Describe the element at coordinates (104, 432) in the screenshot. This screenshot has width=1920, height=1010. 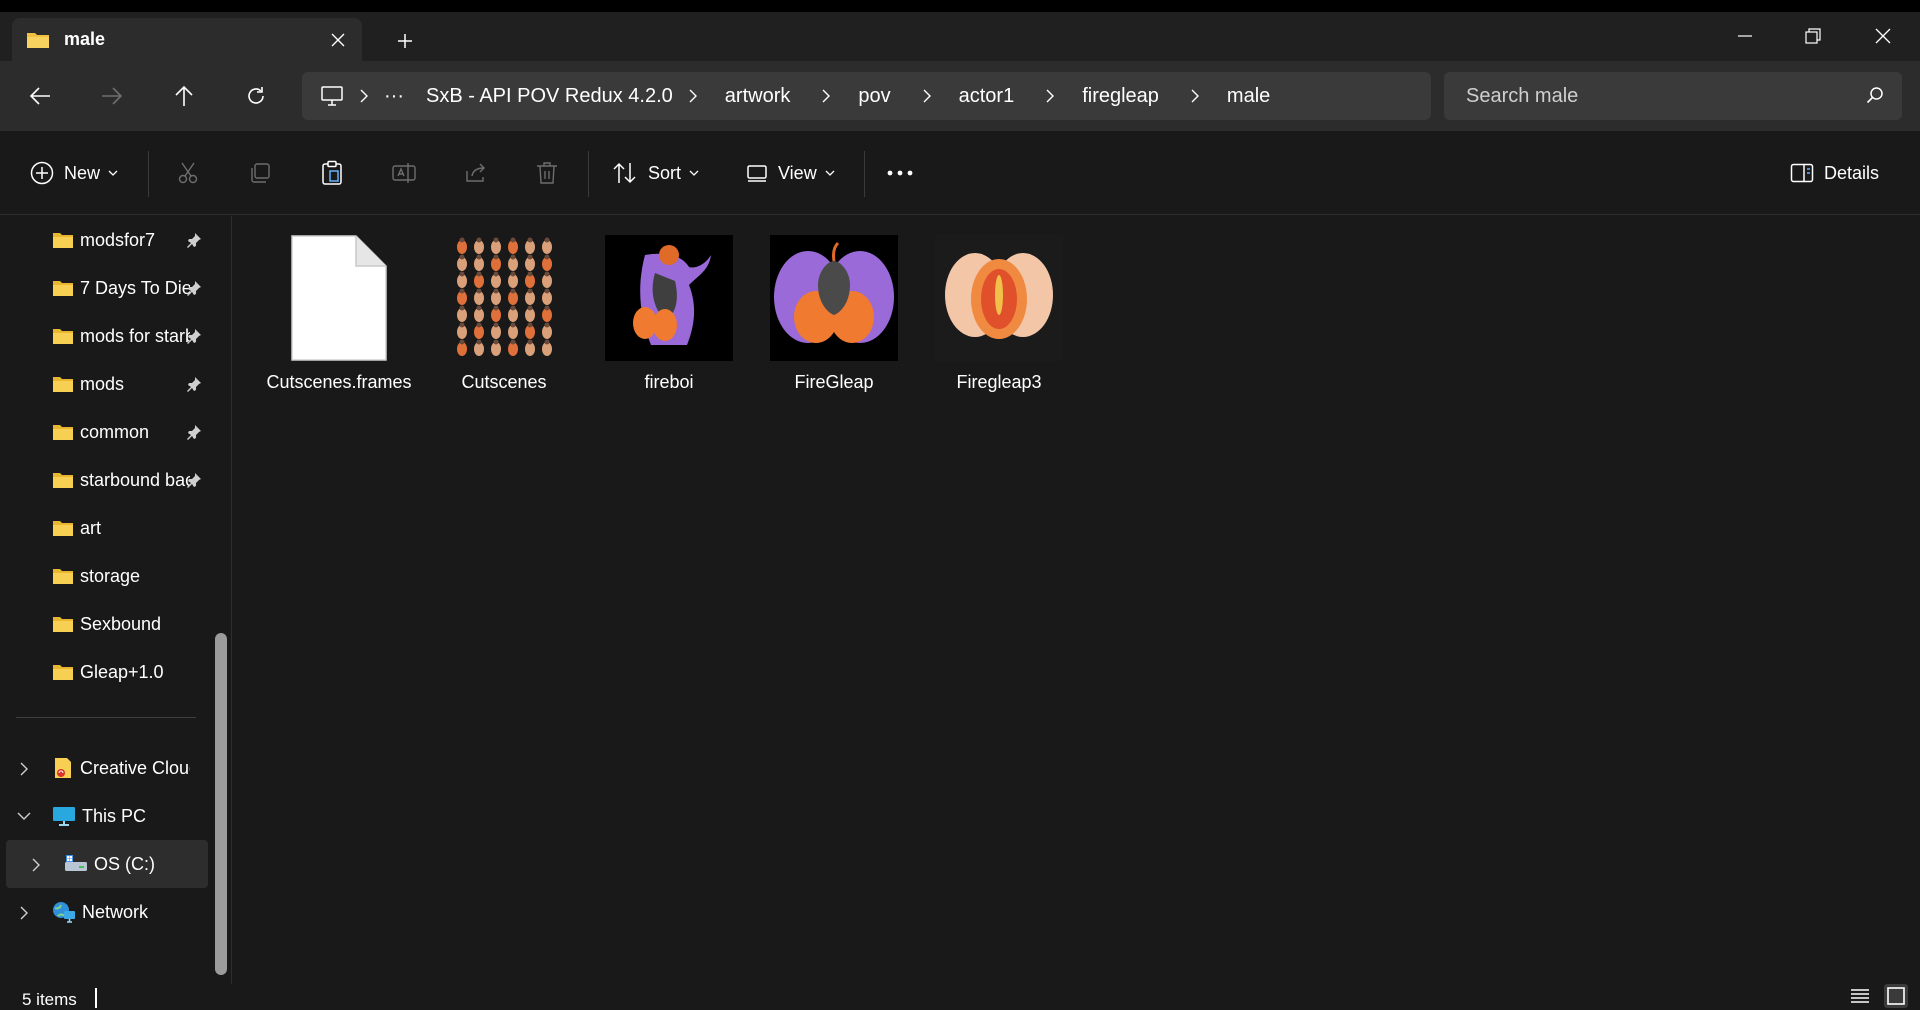
I see `sidebar-item-common: common` at that location.